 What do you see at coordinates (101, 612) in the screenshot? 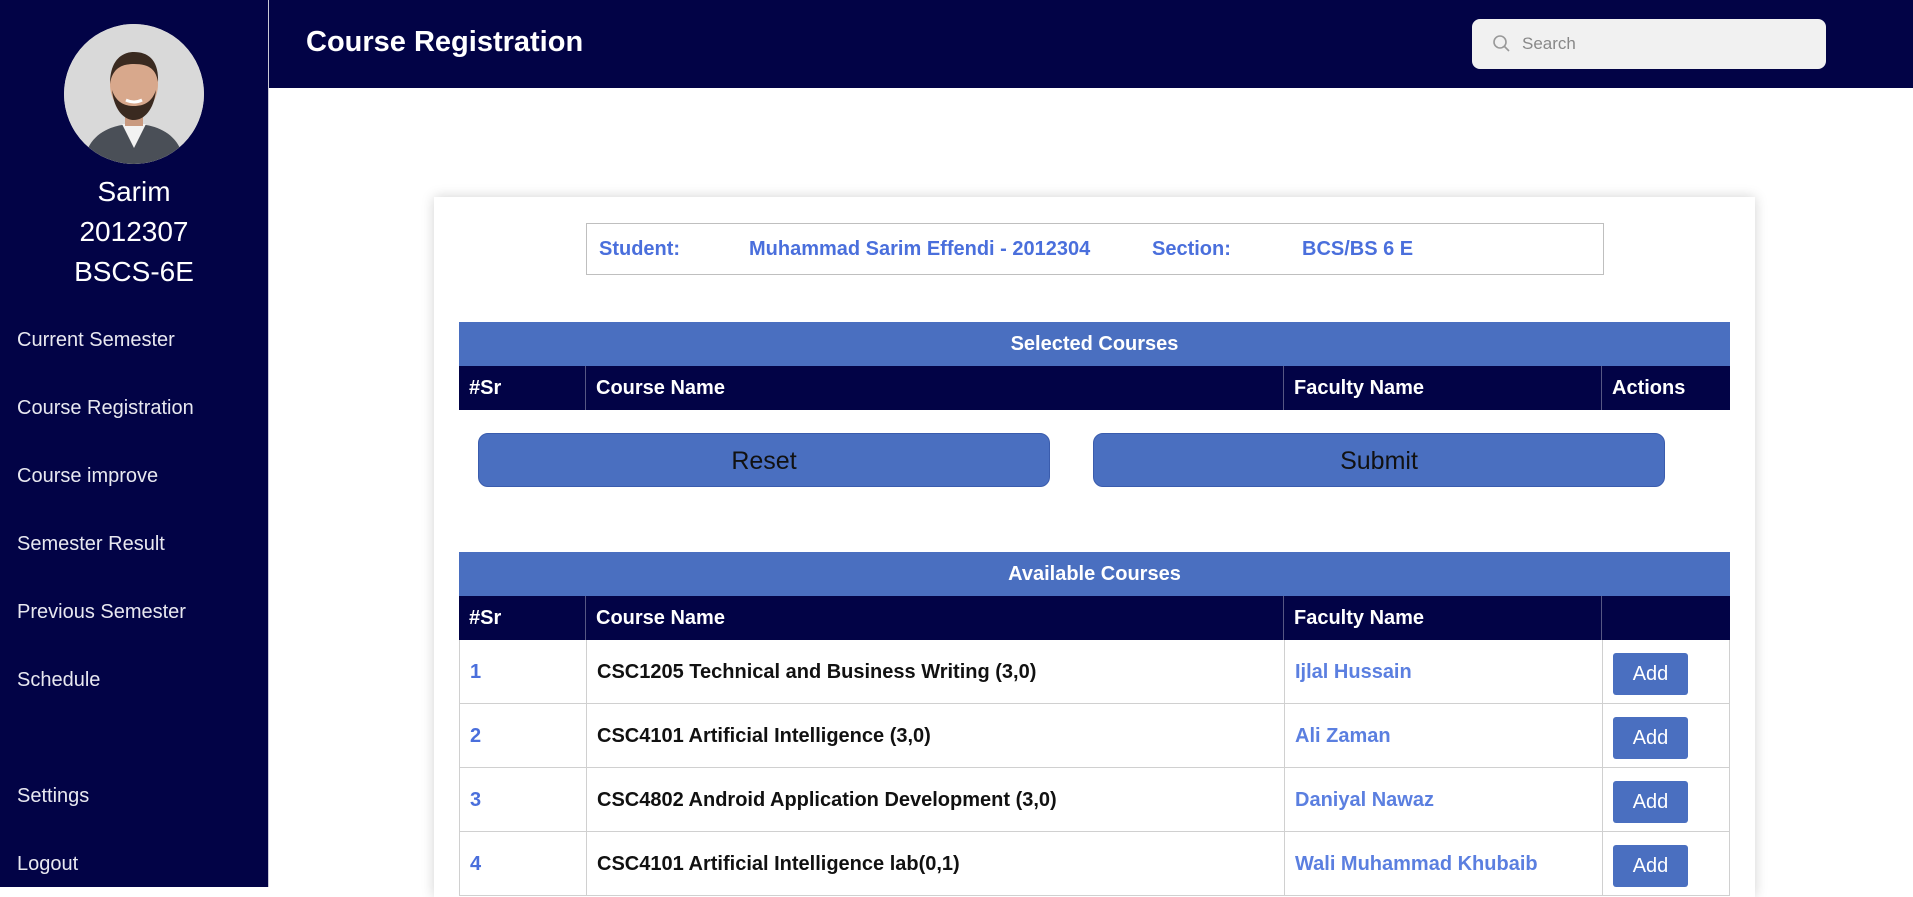
I see `sidebar-item-previous-semester: Previous Semester` at bounding box center [101, 612].